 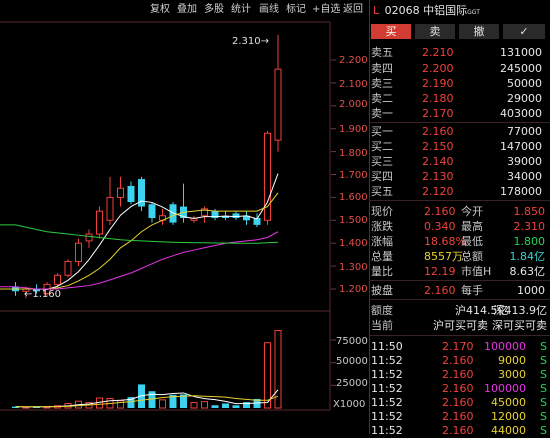 What do you see at coordinates (269, 10) in the screenshot?
I see `draw-line-button: 画线` at bounding box center [269, 10].